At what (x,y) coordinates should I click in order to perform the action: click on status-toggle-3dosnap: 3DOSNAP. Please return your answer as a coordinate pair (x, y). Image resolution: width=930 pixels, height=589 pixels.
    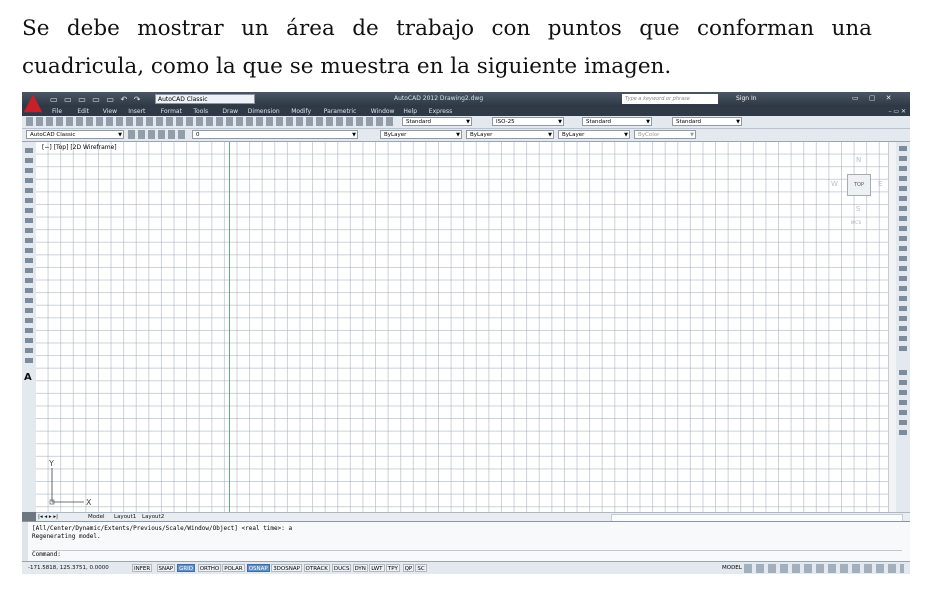
    Looking at the image, I should click on (286, 568).